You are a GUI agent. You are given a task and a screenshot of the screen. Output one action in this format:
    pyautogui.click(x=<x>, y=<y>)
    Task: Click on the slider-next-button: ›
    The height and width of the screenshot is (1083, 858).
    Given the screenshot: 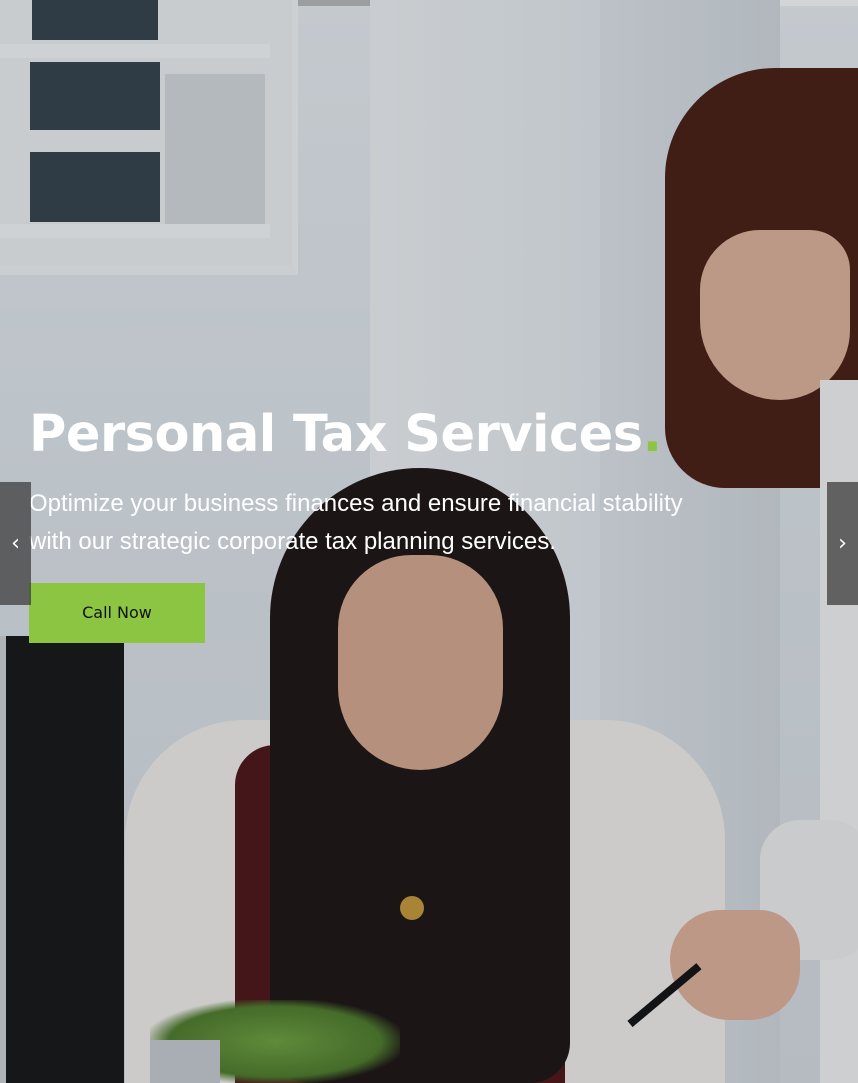 What is the action you would take?
    pyautogui.click(x=842, y=543)
    